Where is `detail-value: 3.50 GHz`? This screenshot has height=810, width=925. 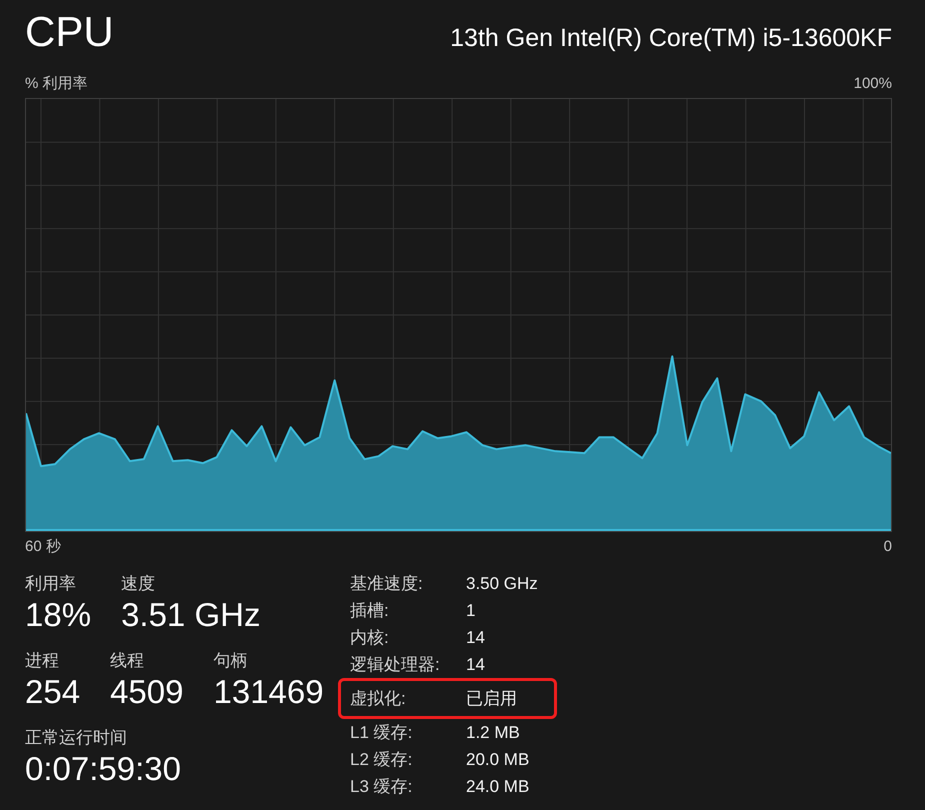
detail-value: 3.50 GHz is located at coordinates (502, 584).